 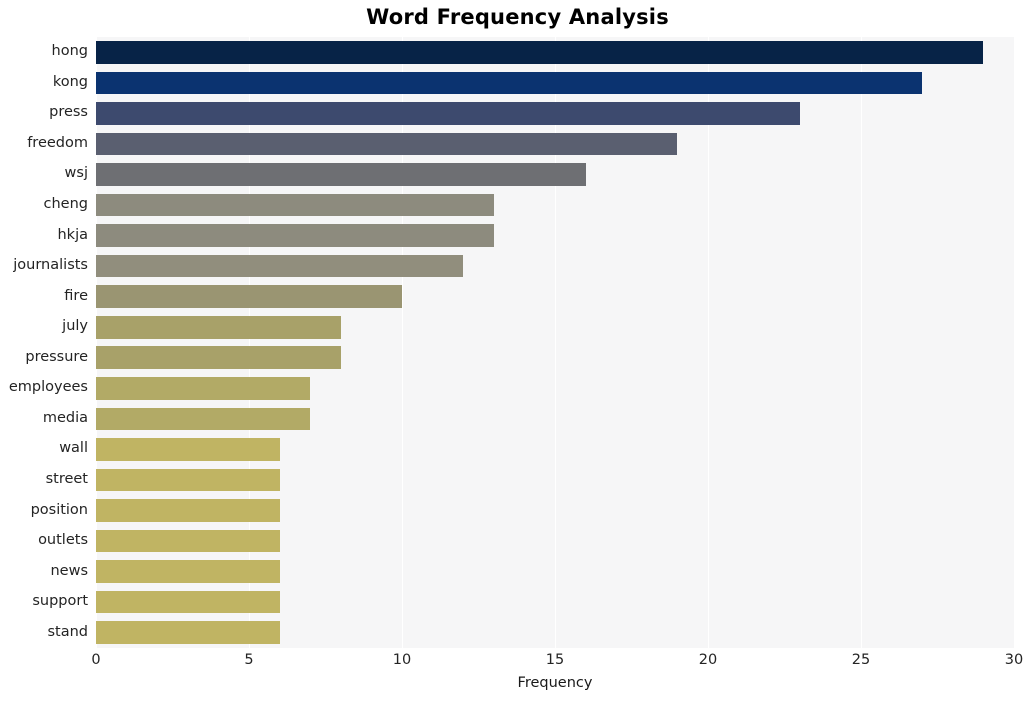 I want to click on bar-cheng, so click(x=295, y=205).